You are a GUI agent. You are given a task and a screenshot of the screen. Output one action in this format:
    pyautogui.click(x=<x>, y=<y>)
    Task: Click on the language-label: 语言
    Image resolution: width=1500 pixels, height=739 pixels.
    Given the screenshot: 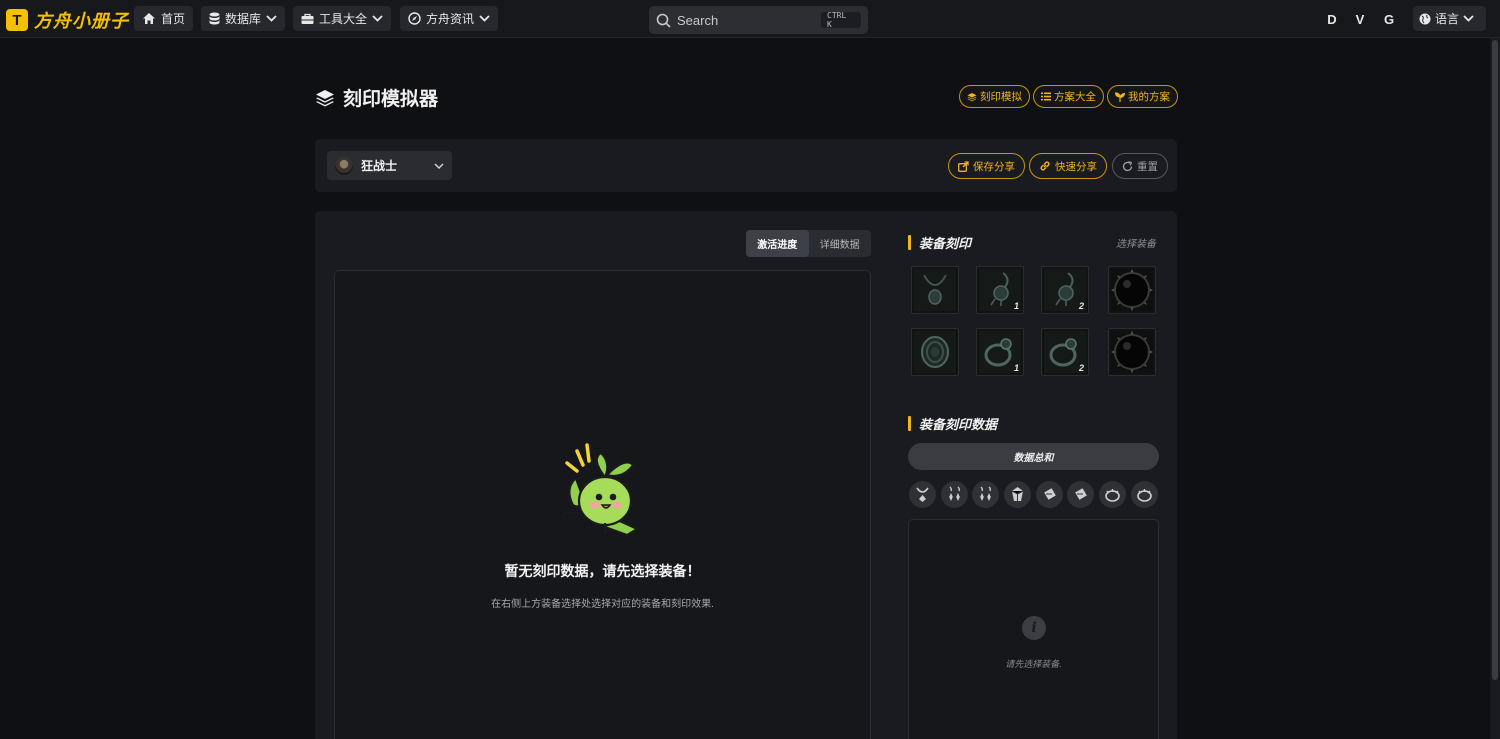 What is the action you would take?
    pyautogui.click(x=1447, y=19)
    